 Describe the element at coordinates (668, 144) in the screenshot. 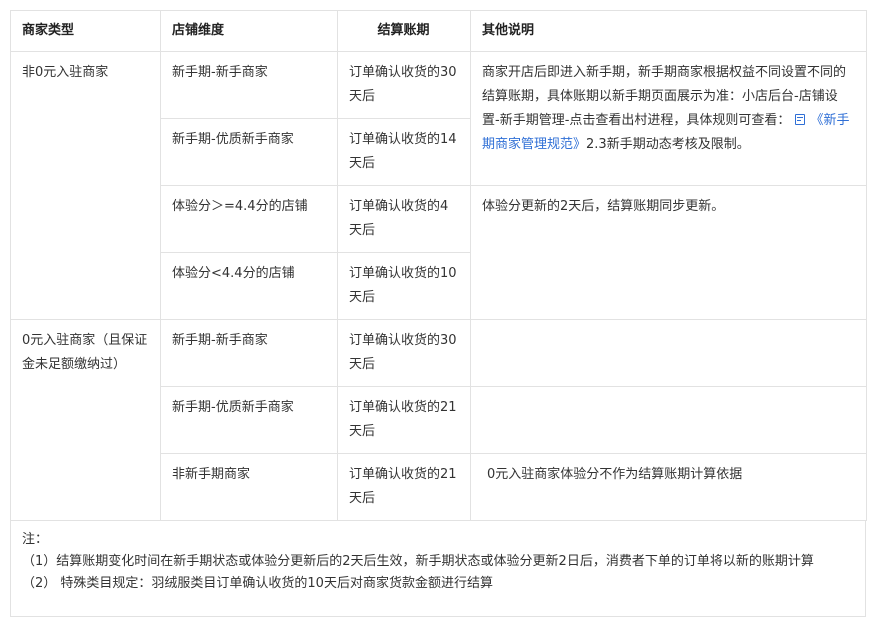

I see `note-newbie-suffix: 2.3新手期动态考核及限制。` at that location.